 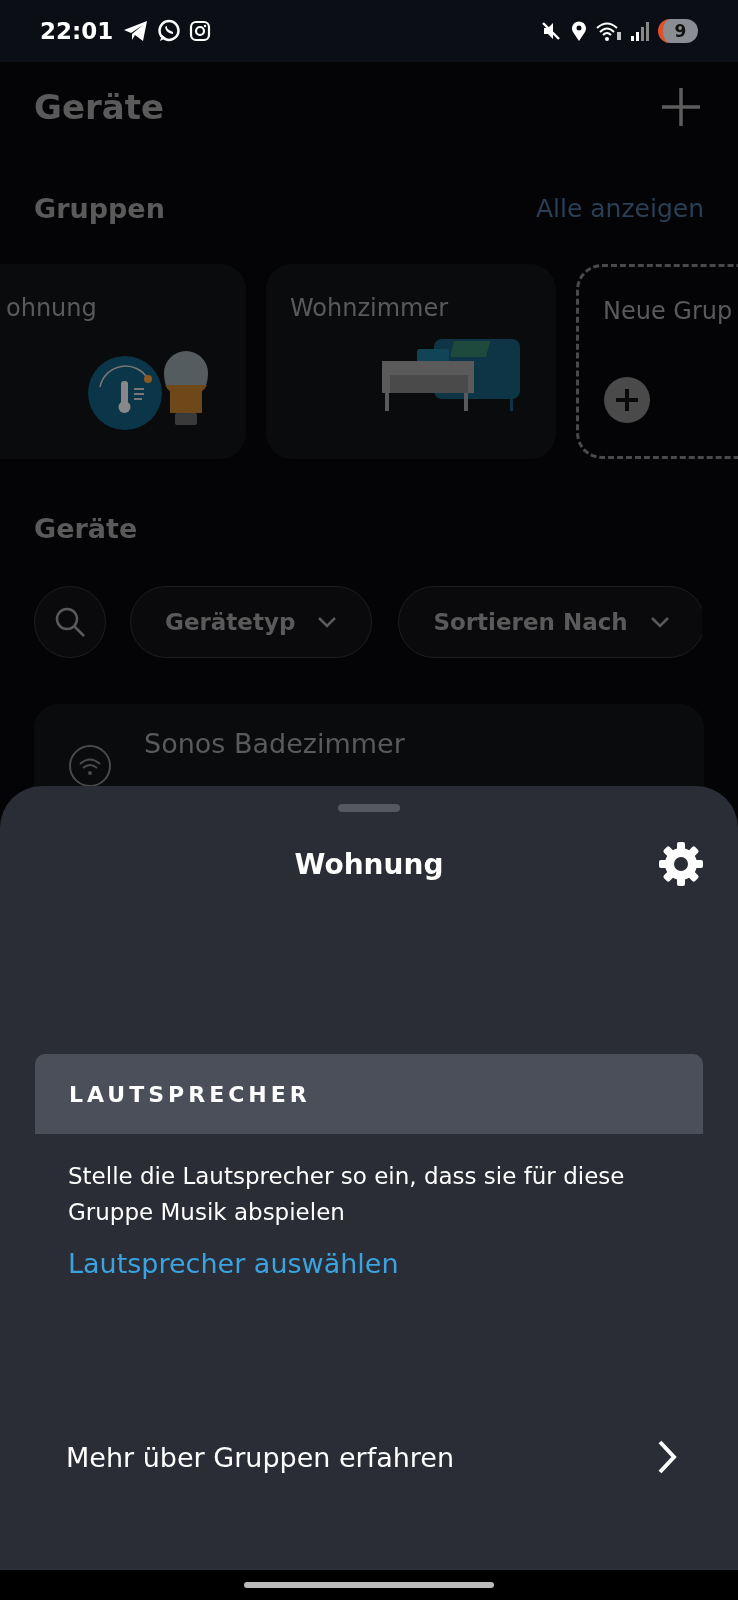 What do you see at coordinates (640, 31) in the screenshot?
I see `signal-icon` at bounding box center [640, 31].